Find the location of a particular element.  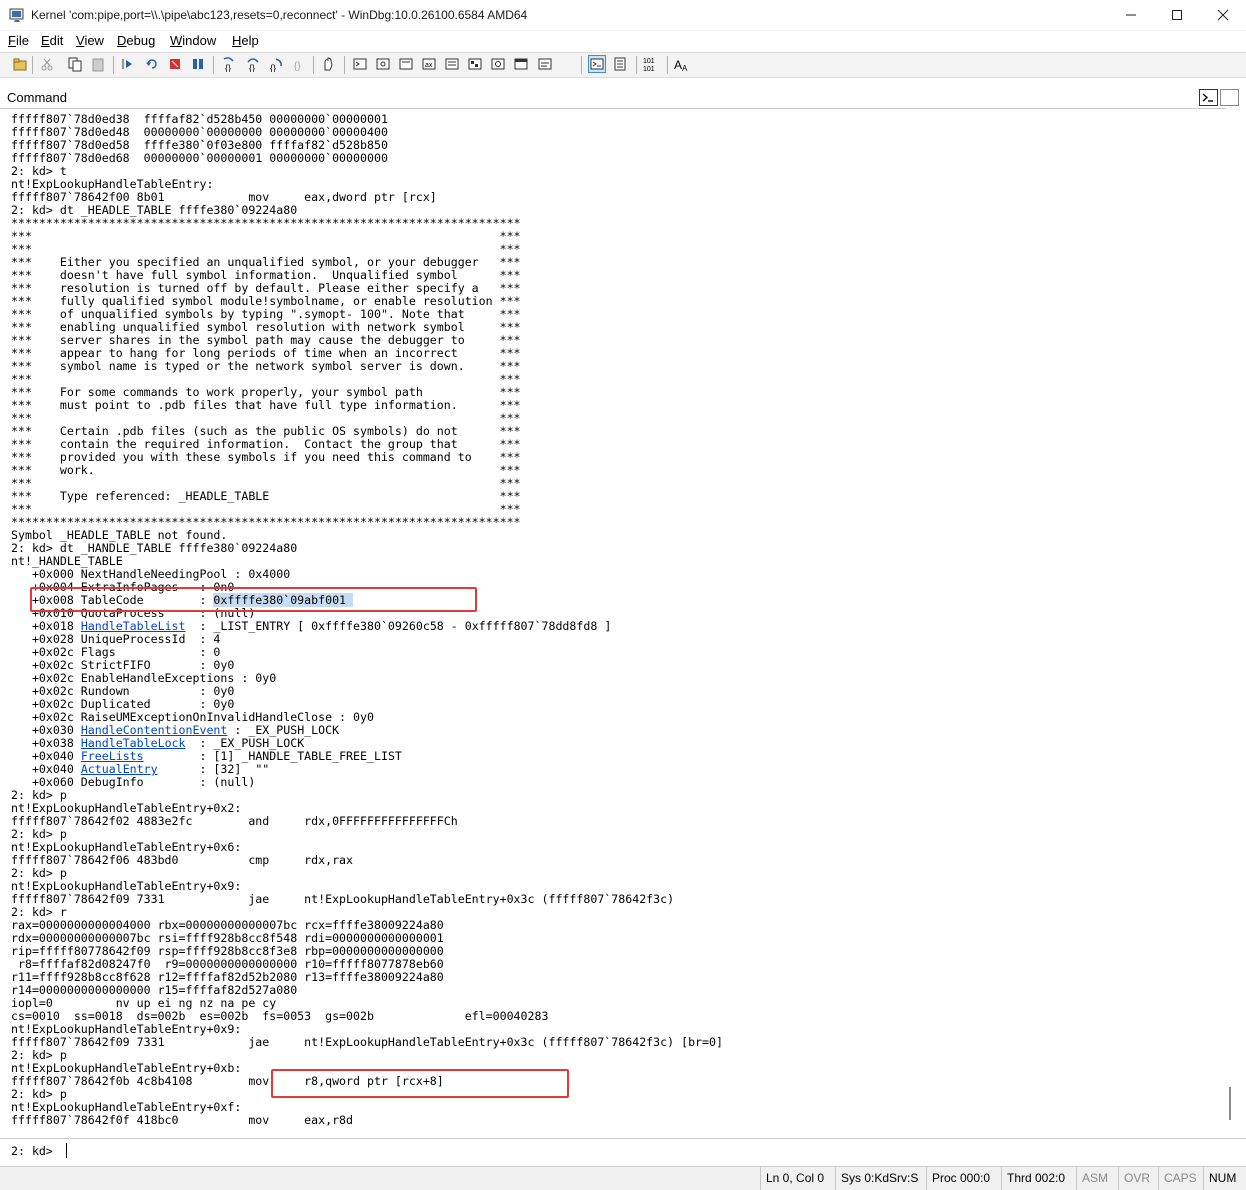

scratch-pad-icon is located at coordinates (521, 64).